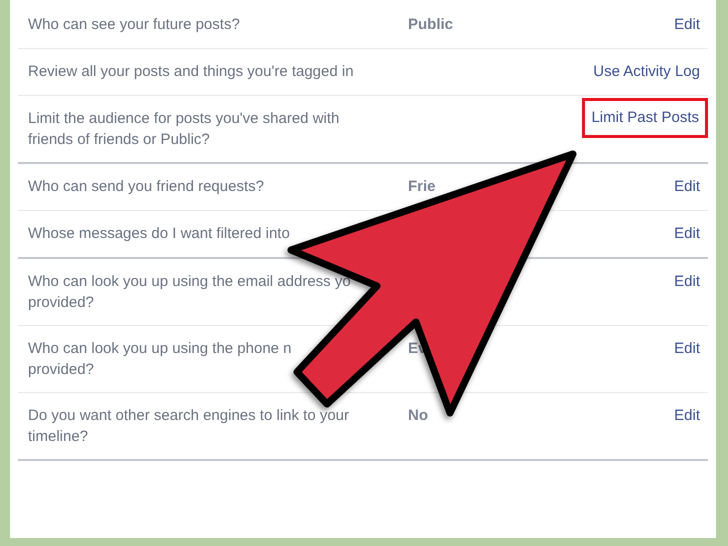 The image size is (728, 546). What do you see at coordinates (146, 187) in the screenshot?
I see `setting-label: Who can send you friend requests?` at bounding box center [146, 187].